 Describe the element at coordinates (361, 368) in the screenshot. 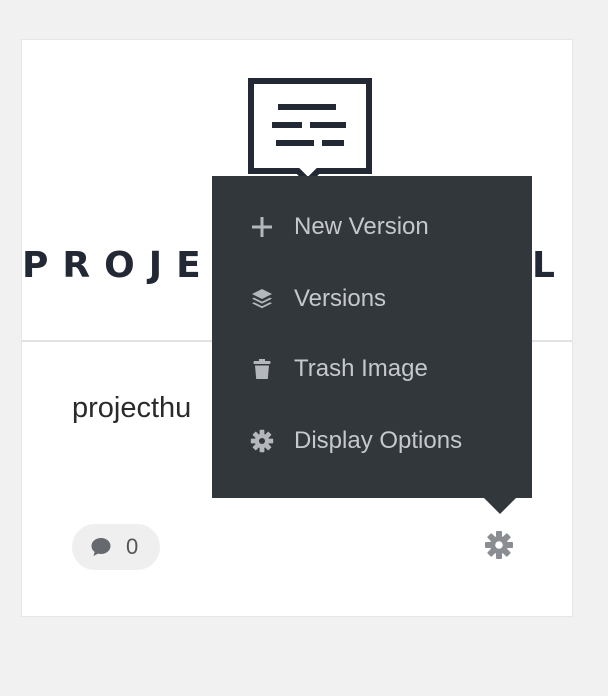

I see `menu-item-label: Trash Image` at that location.